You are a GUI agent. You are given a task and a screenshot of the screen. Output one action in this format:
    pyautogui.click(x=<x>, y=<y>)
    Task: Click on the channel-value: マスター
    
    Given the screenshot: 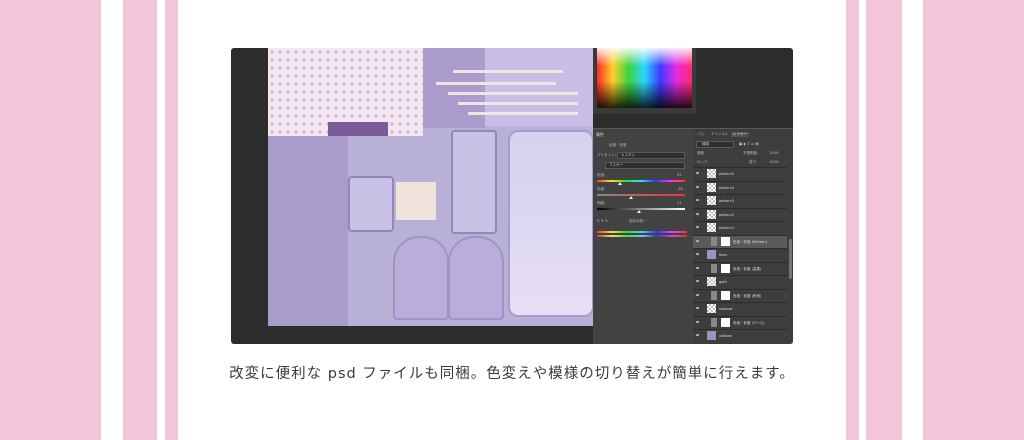 What is the action you would take?
    pyautogui.click(x=616, y=165)
    